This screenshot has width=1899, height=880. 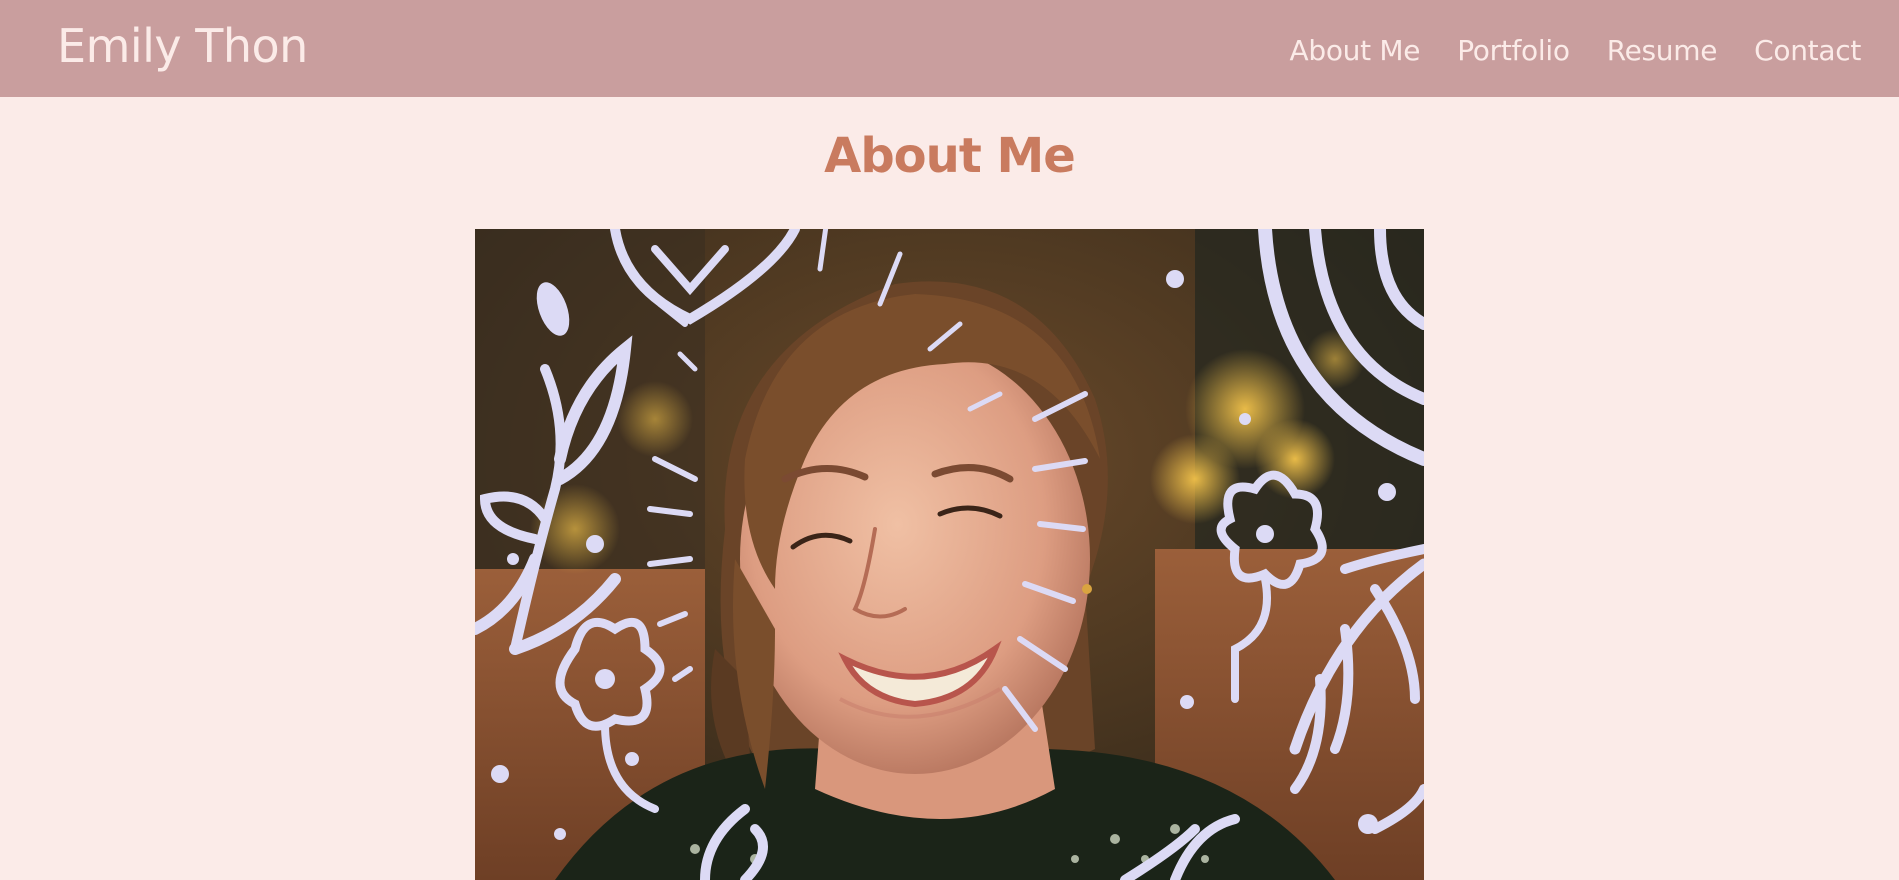 What do you see at coordinates (1513, 51) in the screenshot?
I see `nav-link-portfolio: Portfolio` at bounding box center [1513, 51].